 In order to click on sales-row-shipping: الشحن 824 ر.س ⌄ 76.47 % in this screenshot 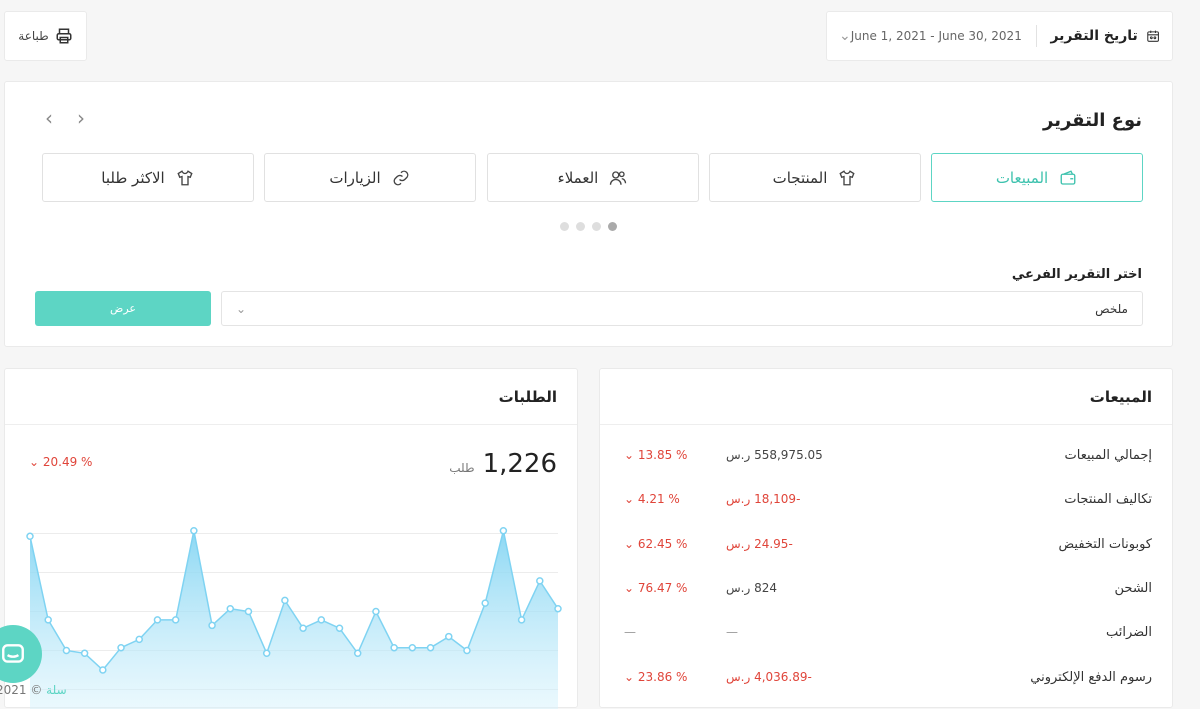, I will do `click(886, 591)`.